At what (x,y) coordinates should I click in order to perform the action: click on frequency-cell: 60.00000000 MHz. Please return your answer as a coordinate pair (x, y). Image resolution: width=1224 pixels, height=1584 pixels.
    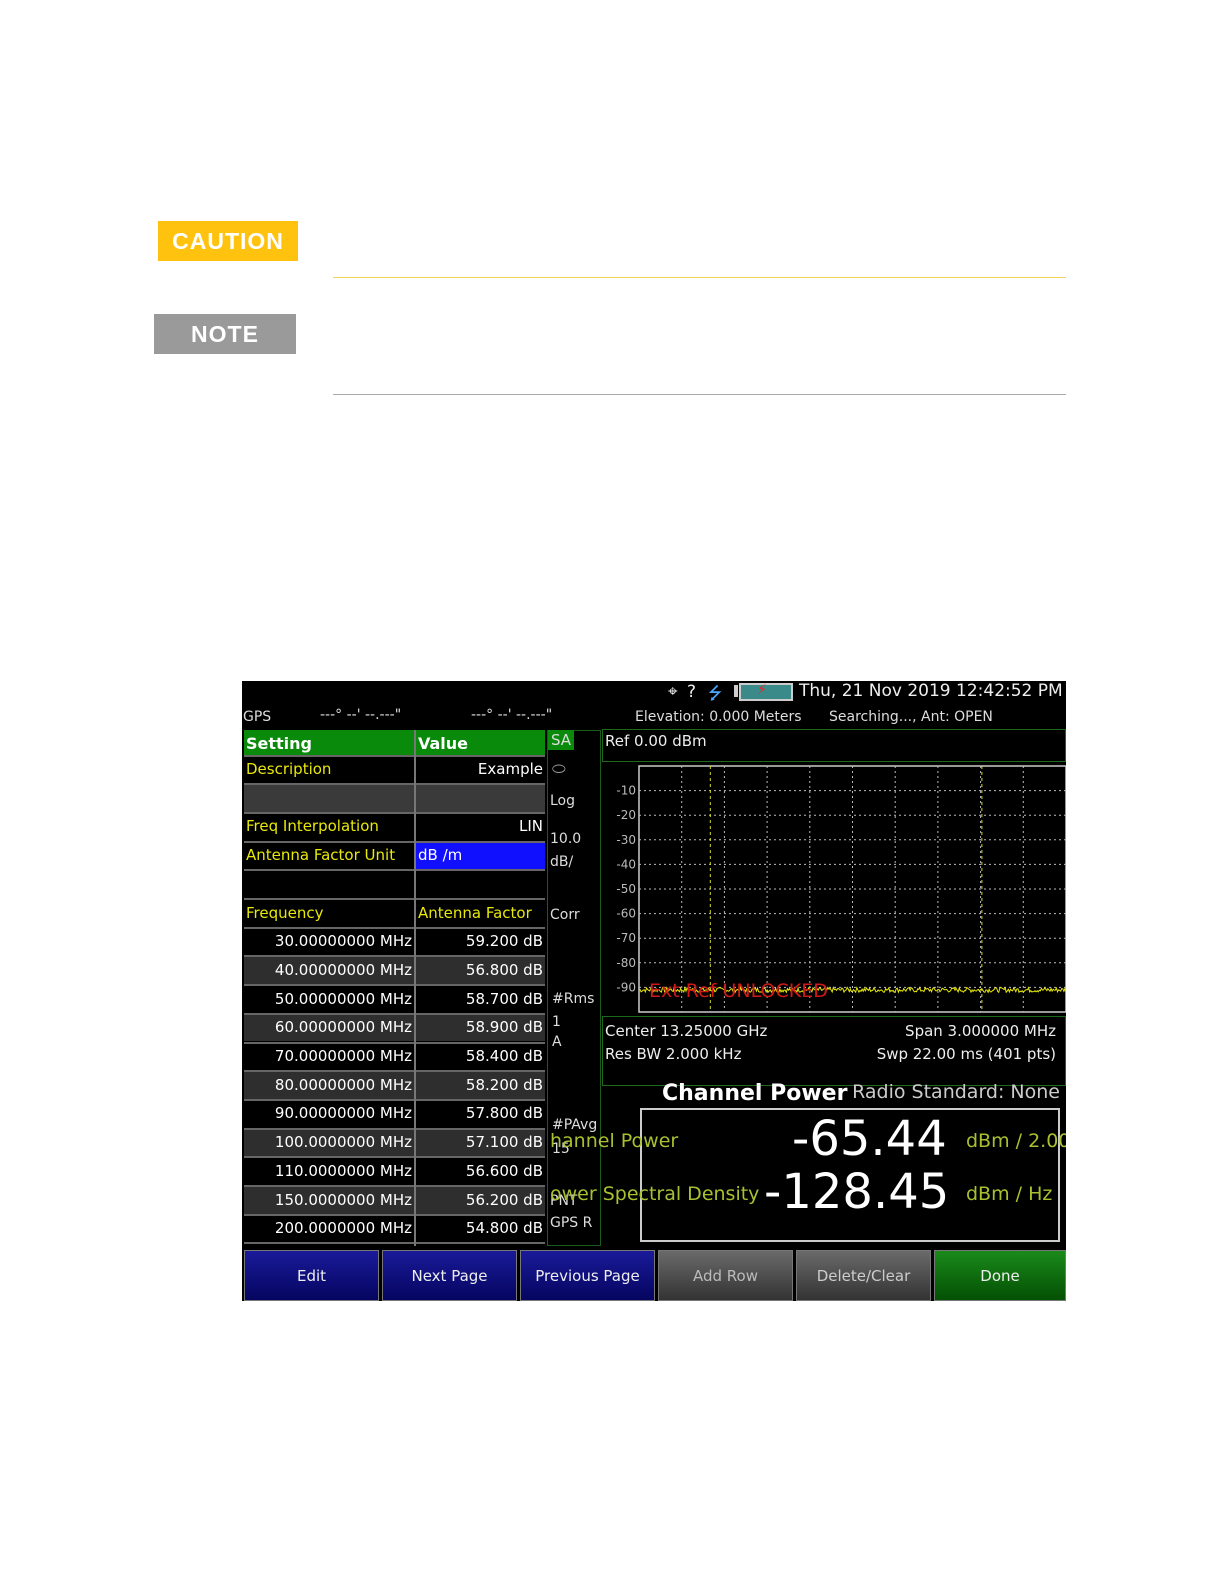
    Looking at the image, I should click on (329, 1028).